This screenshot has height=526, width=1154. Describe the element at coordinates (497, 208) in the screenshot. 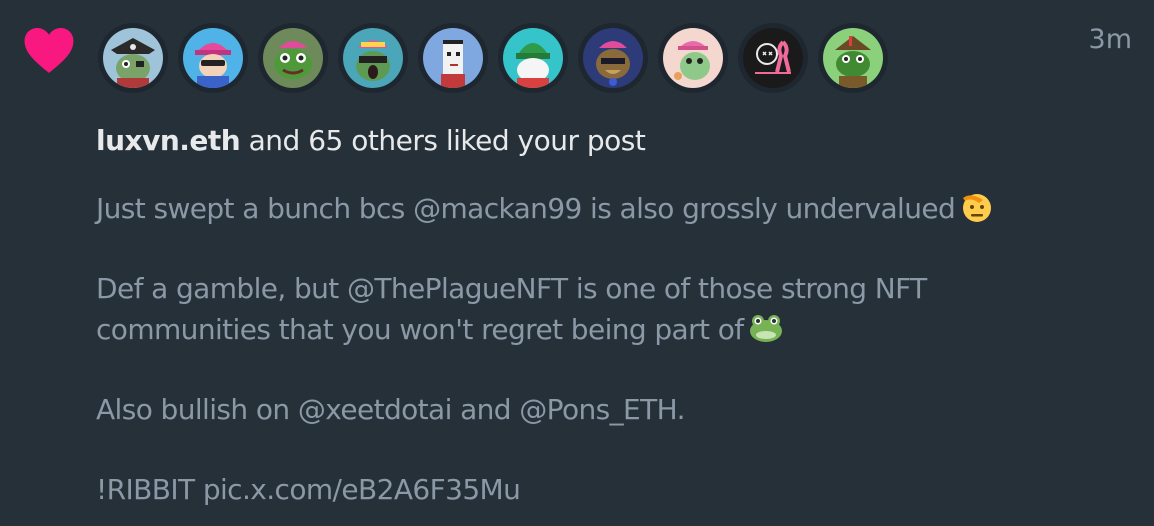

I see `mention-link: @mackan99` at that location.